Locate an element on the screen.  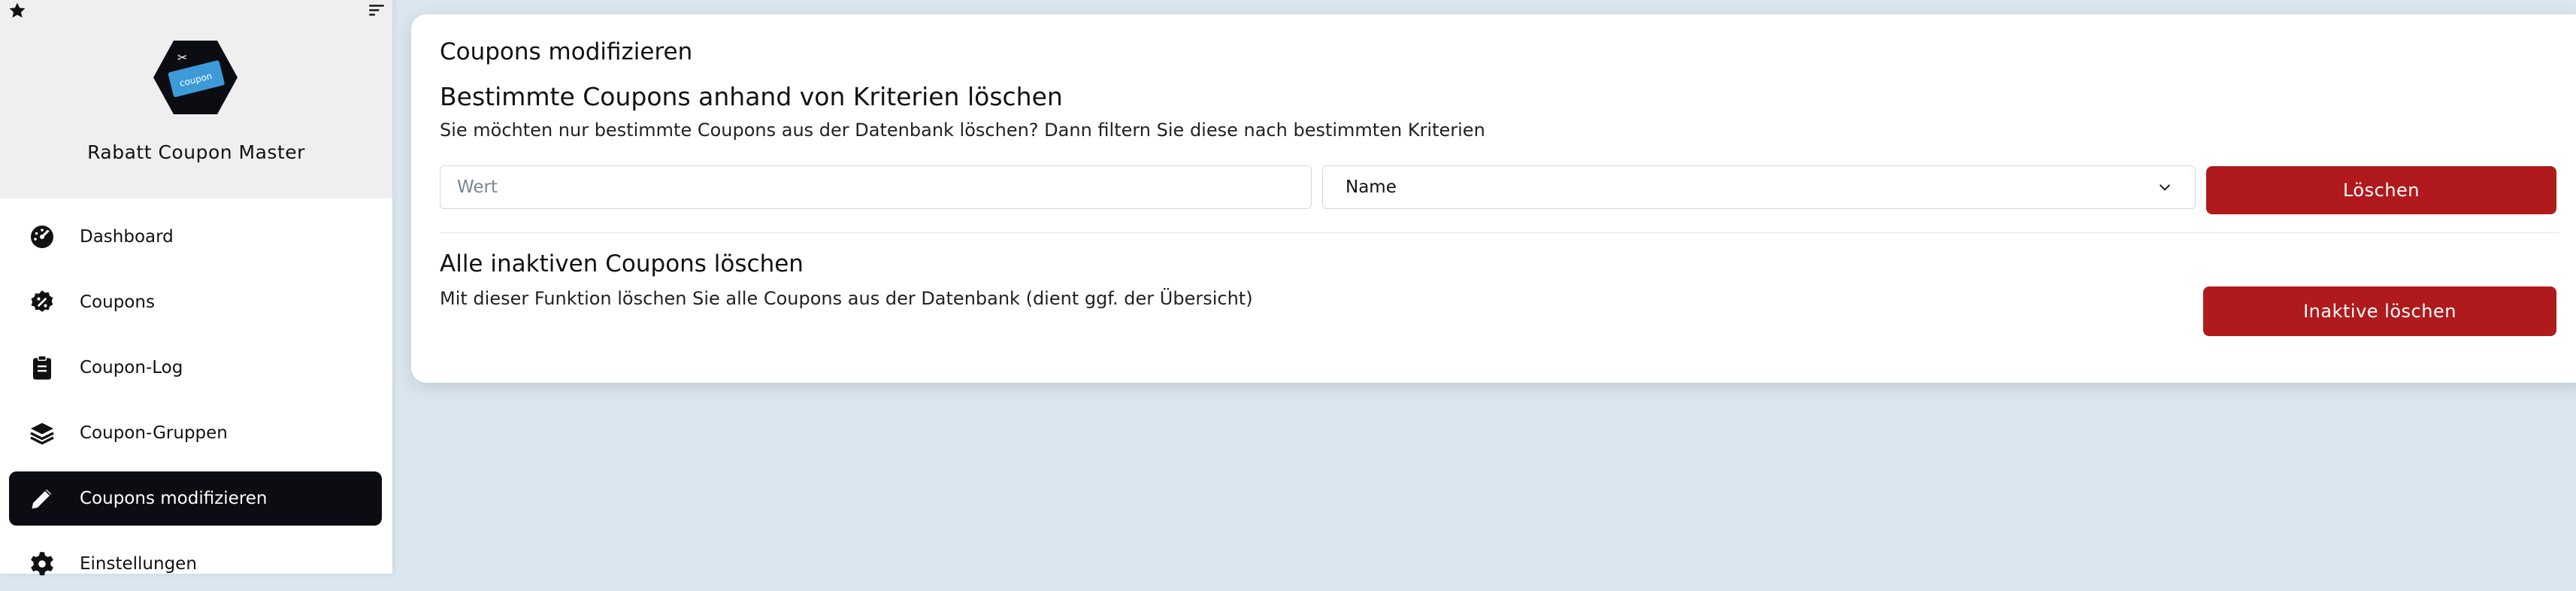
star-icon is located at coordinates (17, 10).